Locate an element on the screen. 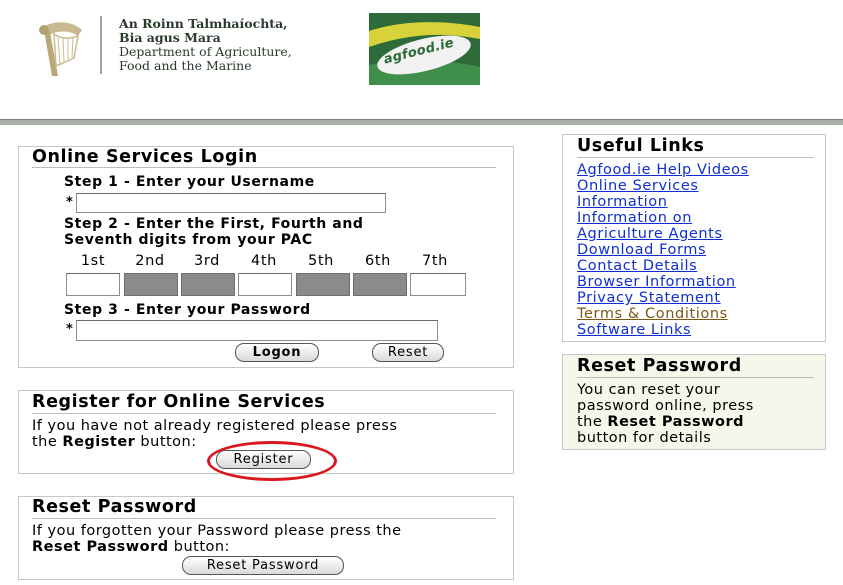  link-browser-information: Browser Information is located at coordinates (656, 282).